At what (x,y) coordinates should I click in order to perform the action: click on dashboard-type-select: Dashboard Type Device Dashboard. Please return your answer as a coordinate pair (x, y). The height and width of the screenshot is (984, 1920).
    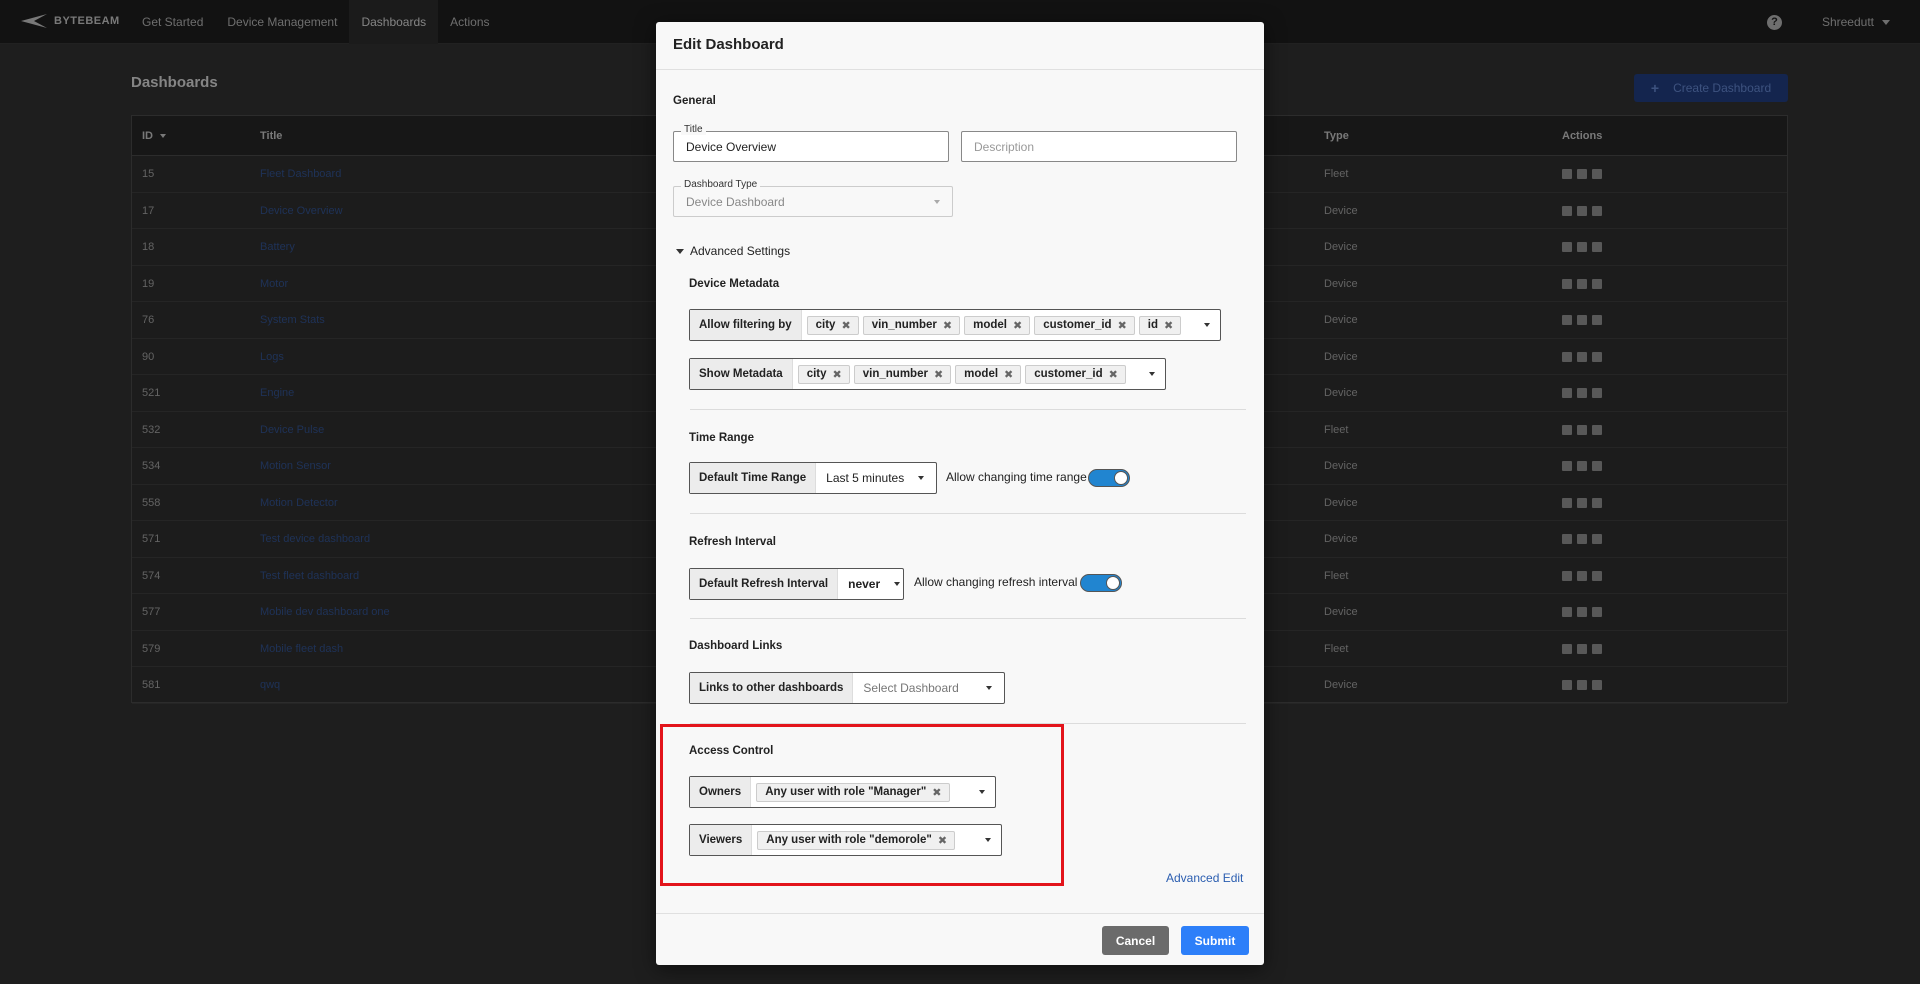
    Looking at the image, I should click on (813, 198).